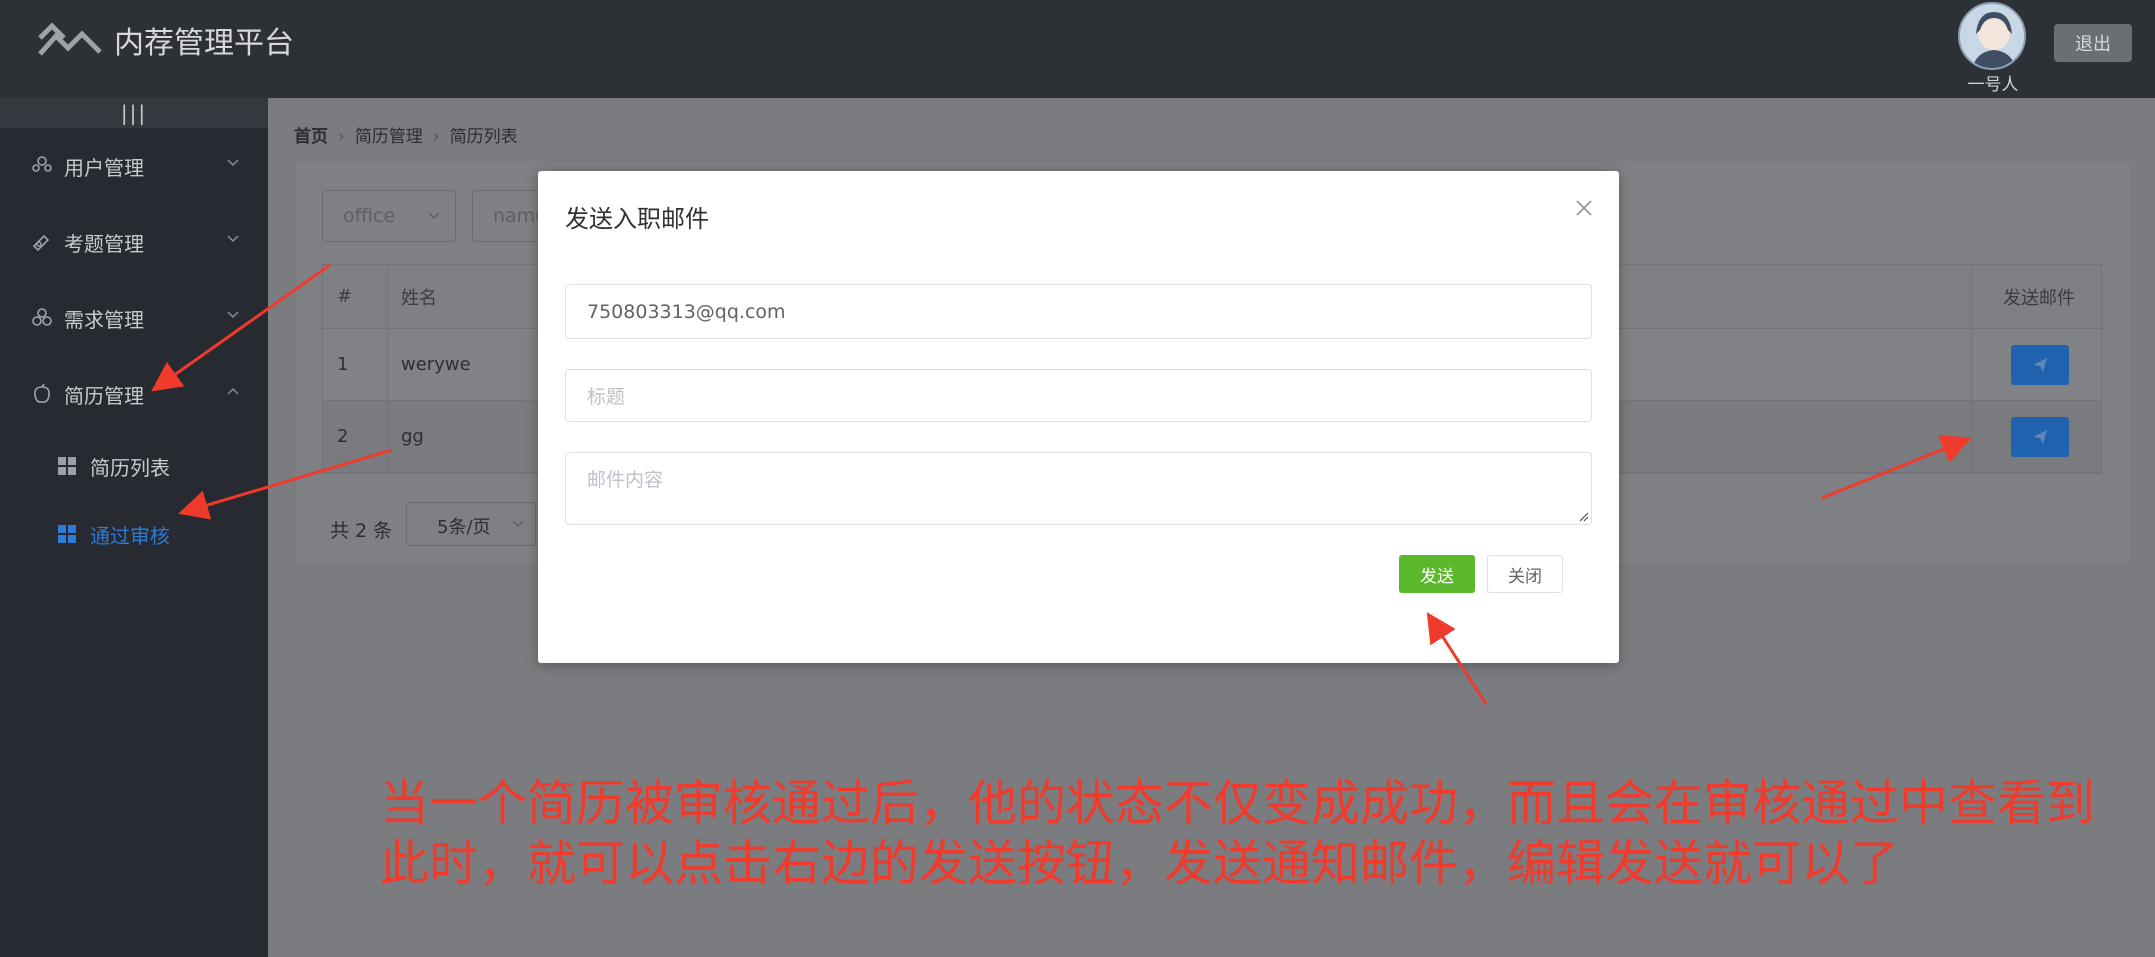 Image resolution: width=2155 pixels, height=957 pixels. I want to click on sidebar-item-resume-management: 简历管理, so click(134, 394).